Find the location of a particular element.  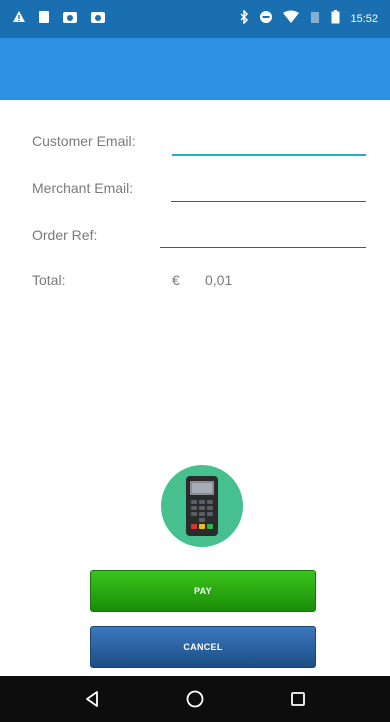

home-icon is located at coordinates (195, 699).